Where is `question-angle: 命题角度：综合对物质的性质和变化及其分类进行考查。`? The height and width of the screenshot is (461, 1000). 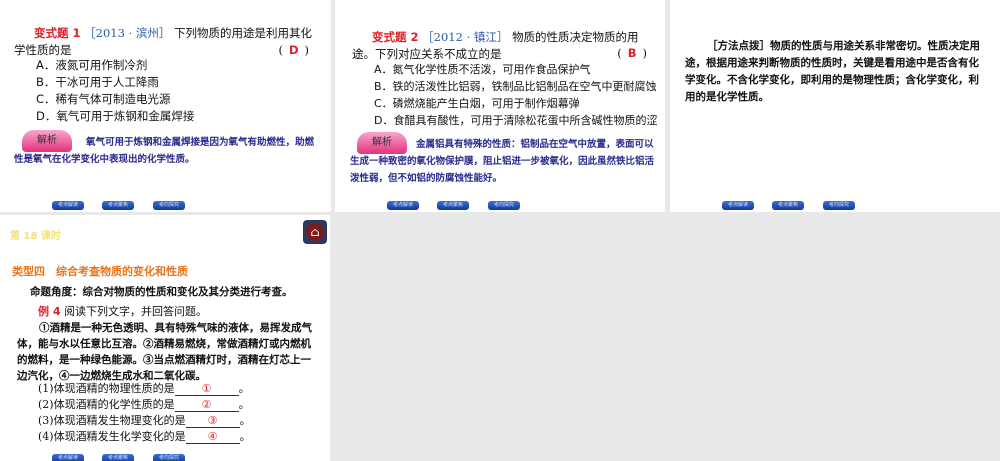
question-angle: 命题角度：综合对物质的性质和变化及其分类进行考查。 is located at coordinates (161, 292).